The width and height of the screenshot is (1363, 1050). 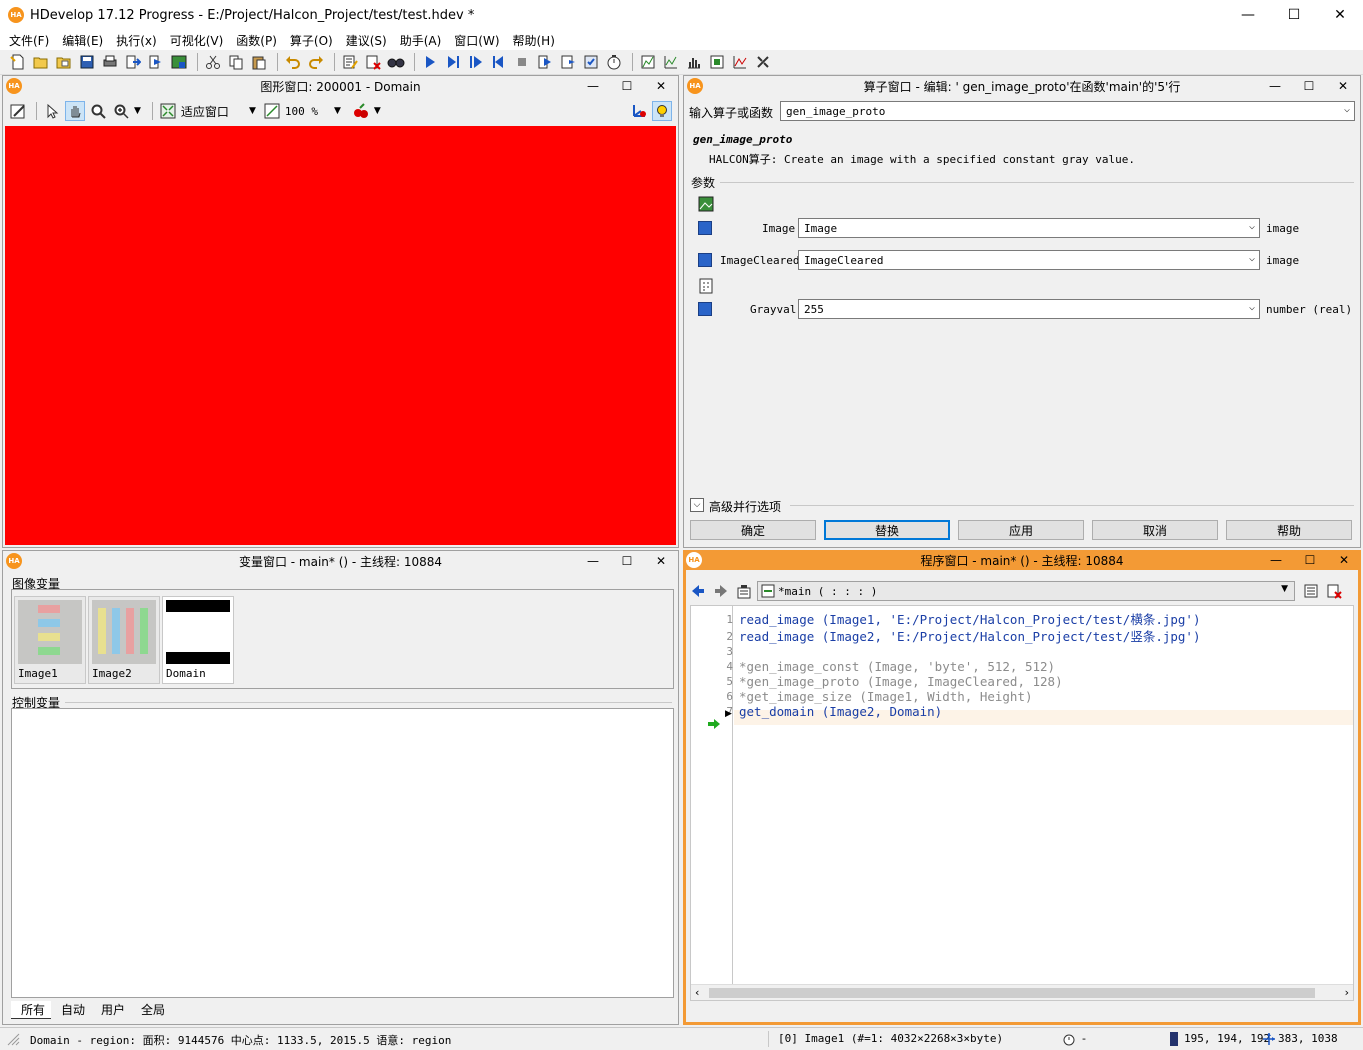 What do you see at coordinates (350, 62) in the screenshot?
I see `edit-lines-icon` at bounding box center [350, 62].